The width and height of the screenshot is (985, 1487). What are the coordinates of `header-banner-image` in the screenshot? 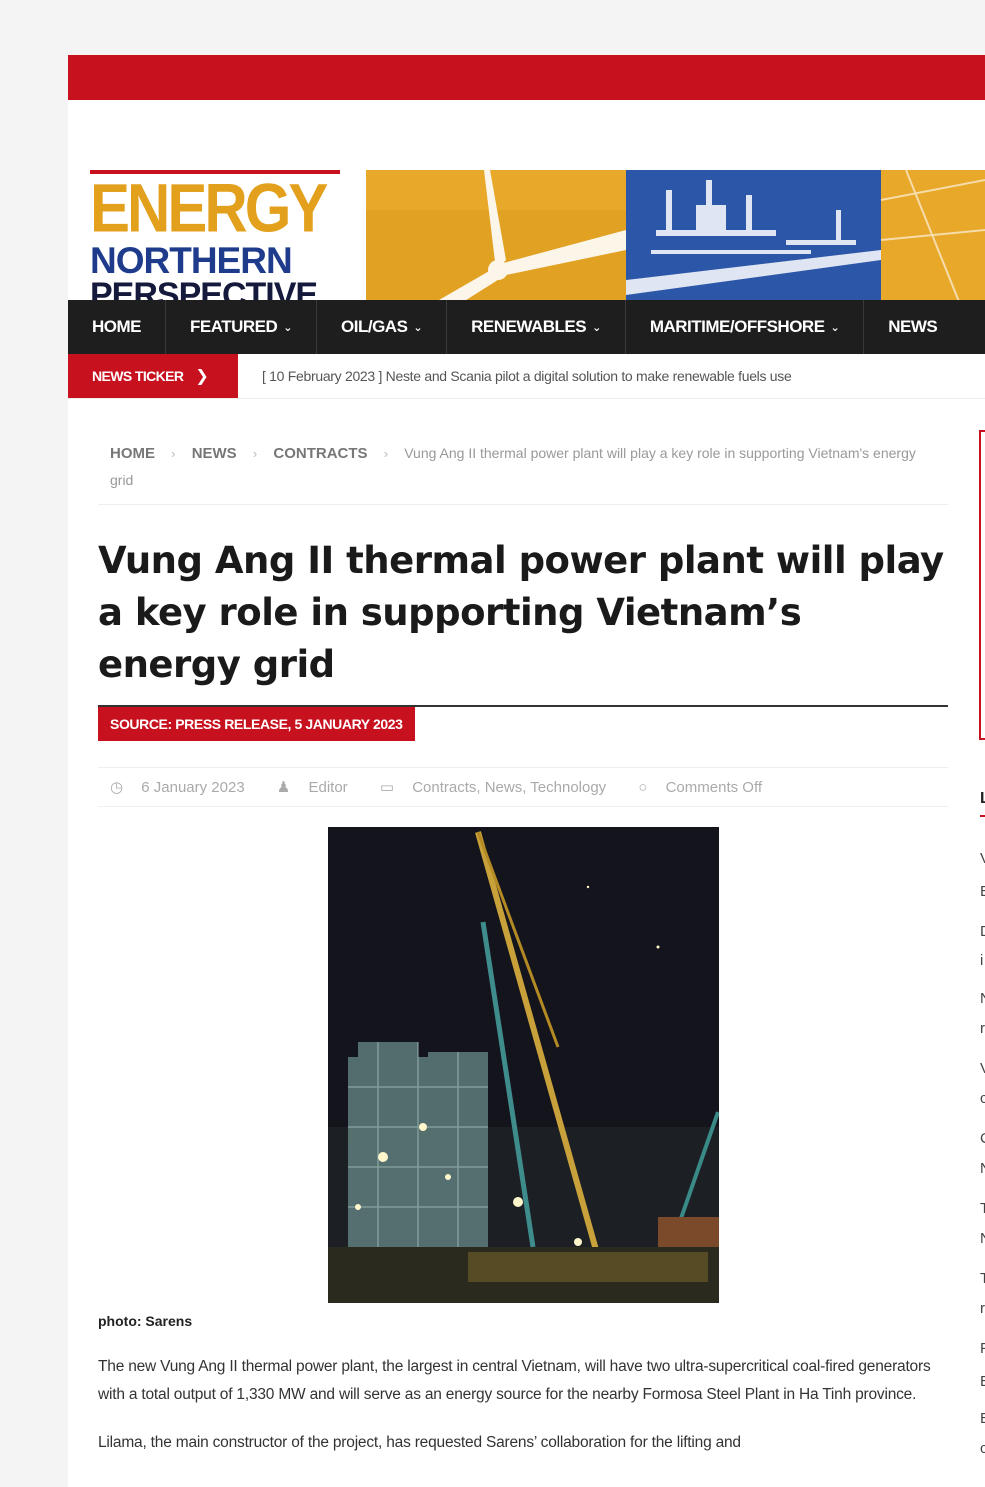 It's located at (675, 244).